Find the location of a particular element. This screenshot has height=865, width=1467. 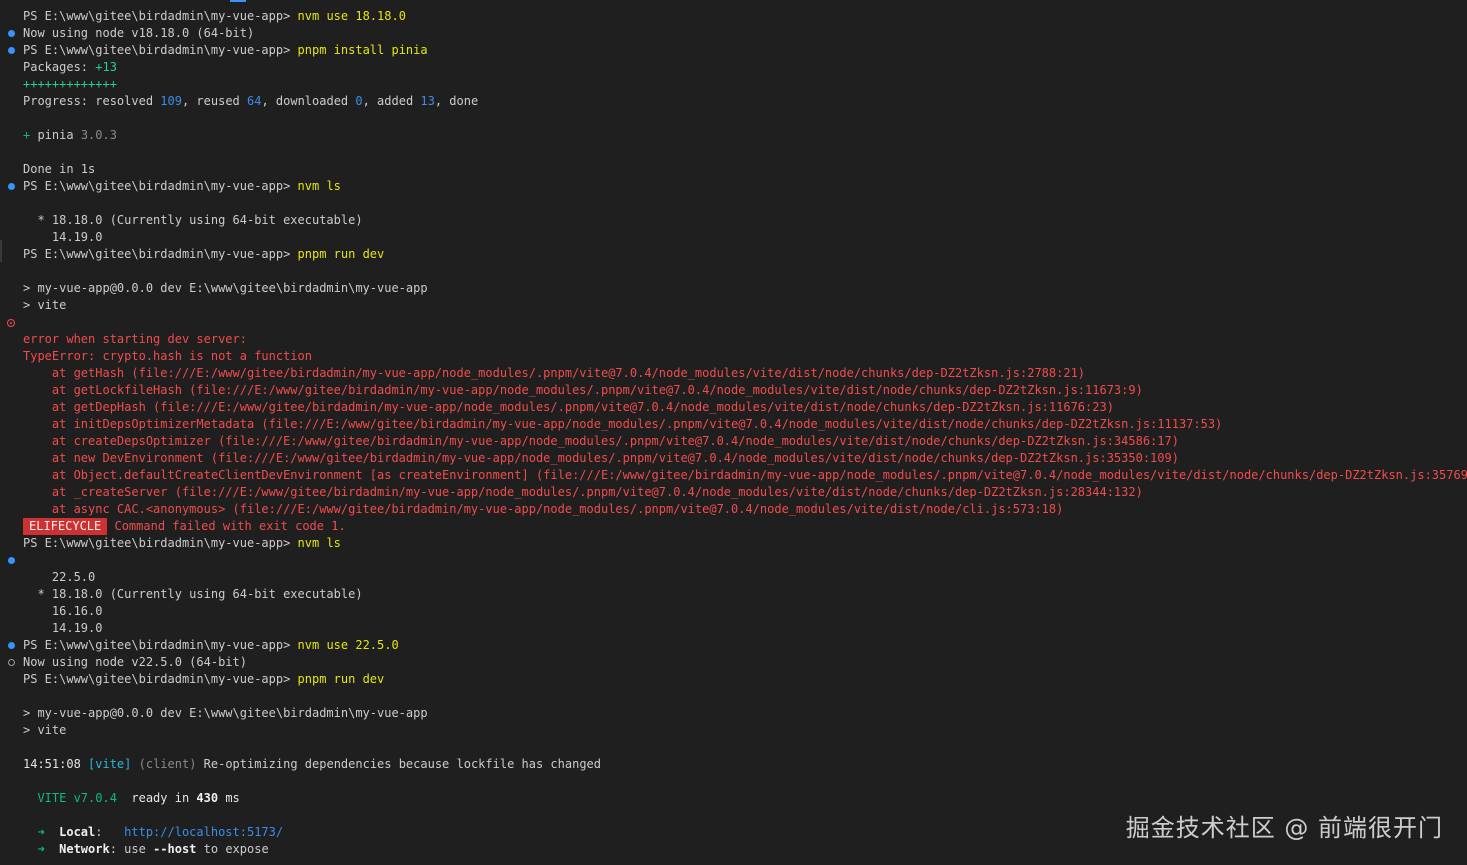

terminal-line: Now using node v22.5.0 (64-bit) is located at coordinates (737, 662).